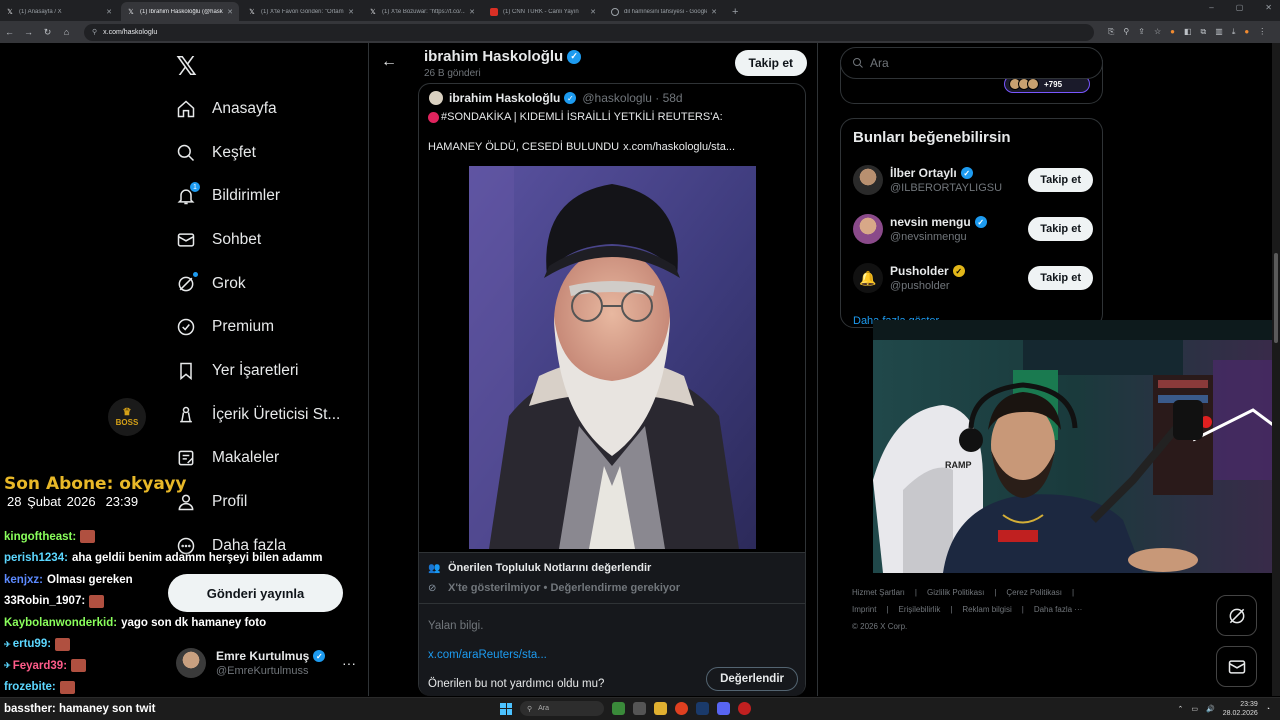 This screenshot has height=720, width=1280. I want to click on footer-link: Hizmet Şartları, so click(878, 592).